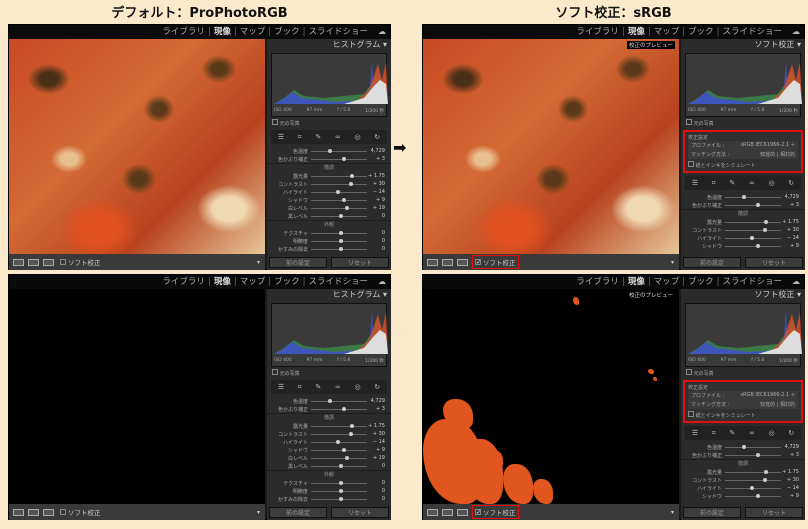 This screenshot has height=529, width=808. Describe the element at coordinates (796, 32) in the screenshot. I see `cloud-icon: ☁` at that location.